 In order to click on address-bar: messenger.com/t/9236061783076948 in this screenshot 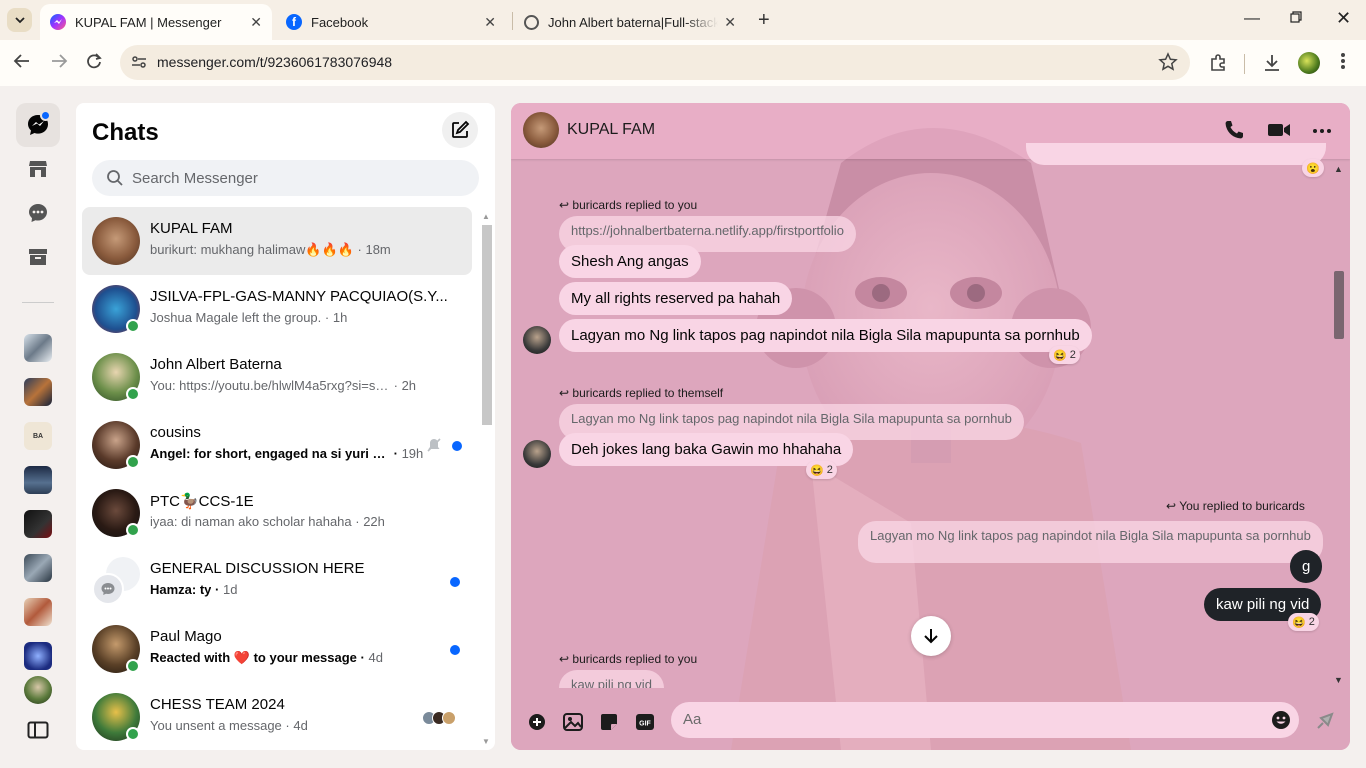, I will do `click(655, 62)`.